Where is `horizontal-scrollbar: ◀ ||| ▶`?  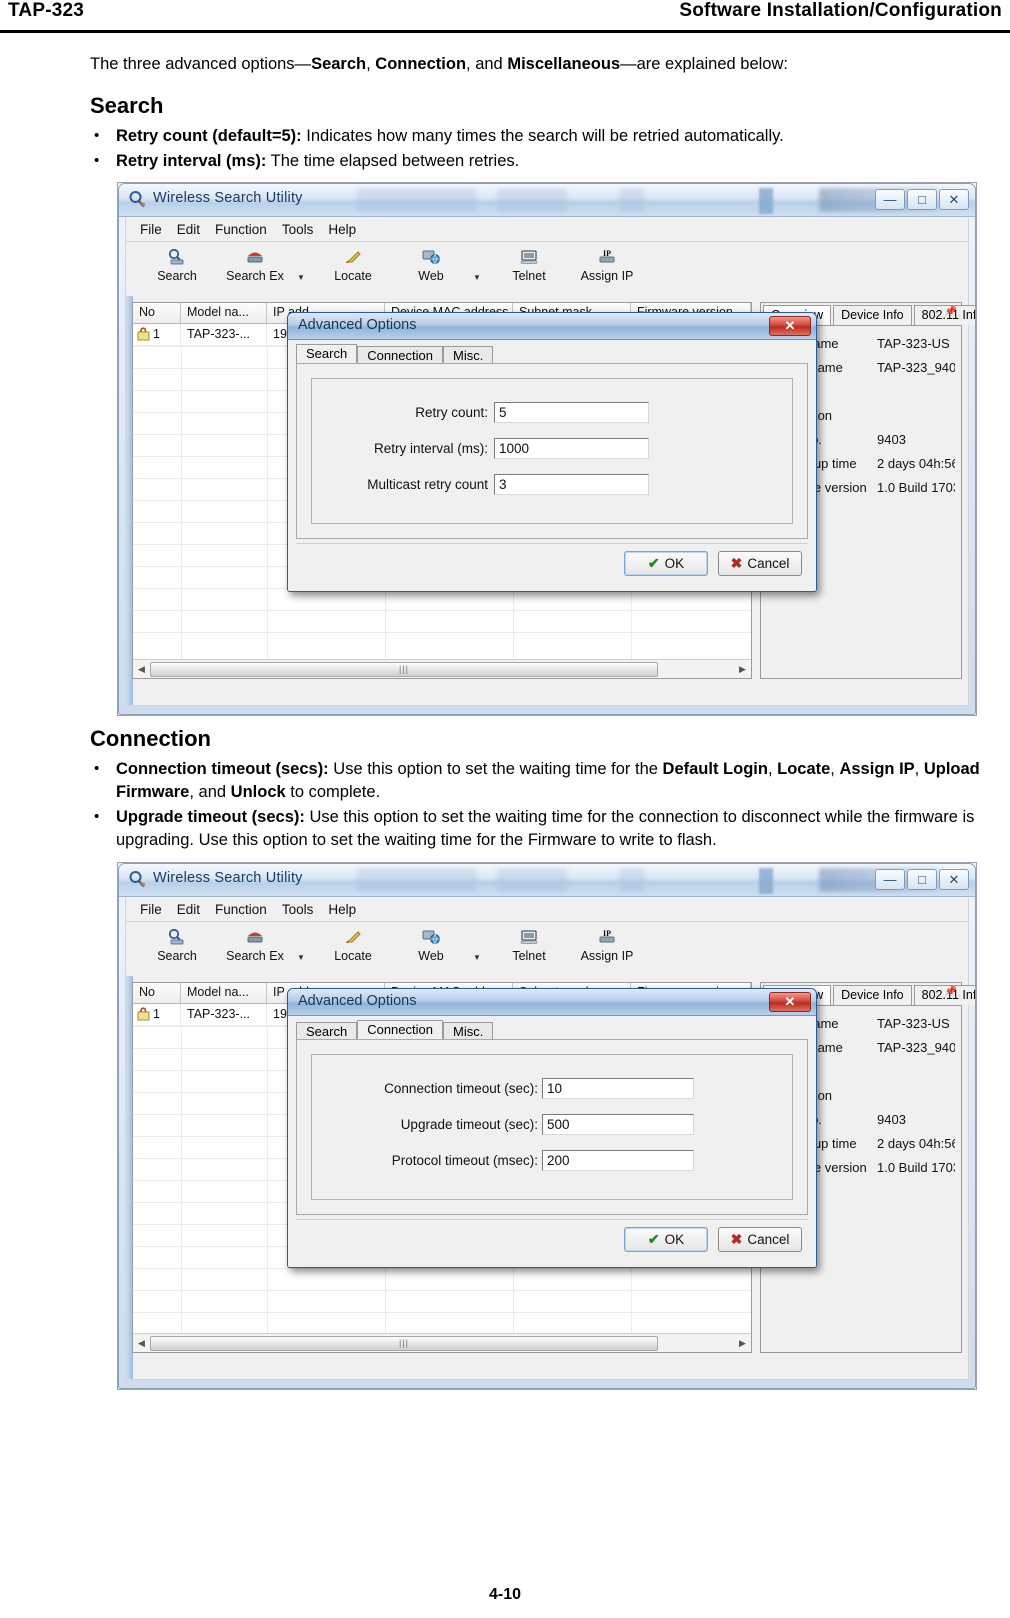 horizontal-scrollbar: ◀ ||| ▶ is located at coordinates (442, 668).